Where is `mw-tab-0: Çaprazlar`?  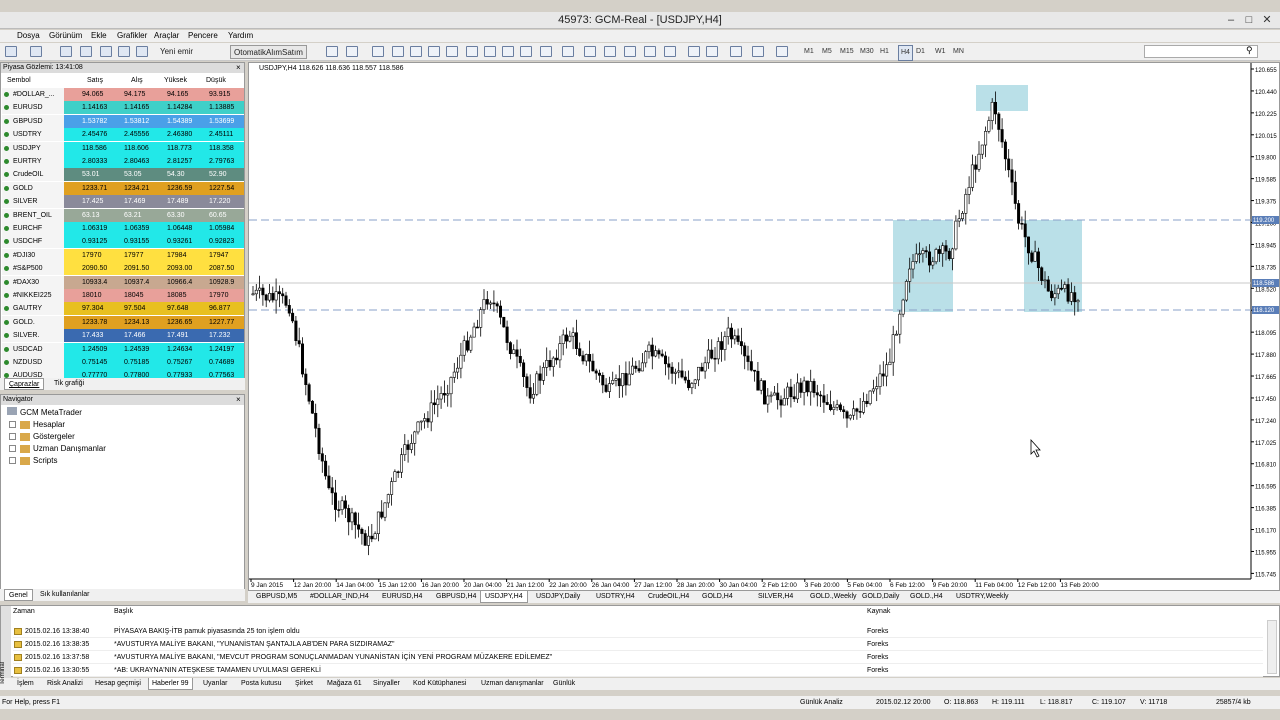
mw-tab-0: Çaprazlar is located at coordinates (24, 384).